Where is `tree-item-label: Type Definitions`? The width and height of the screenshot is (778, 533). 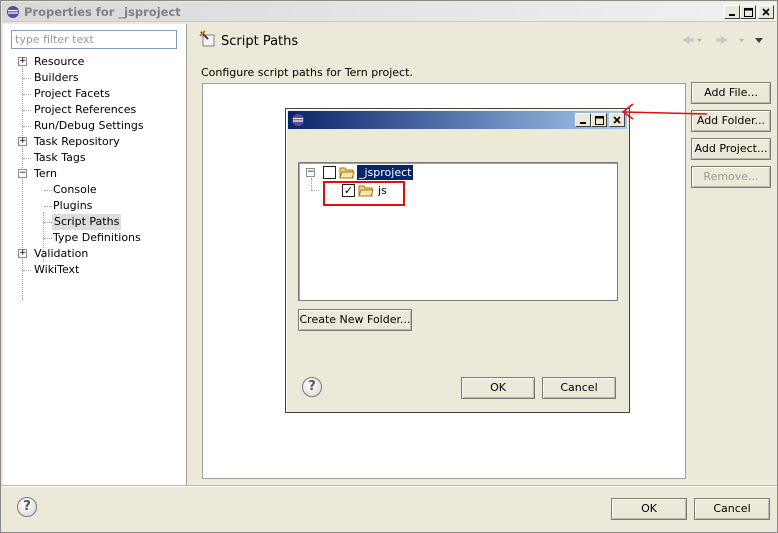
tree-item-label: Type Definitions is located at coordinates (97, 237).